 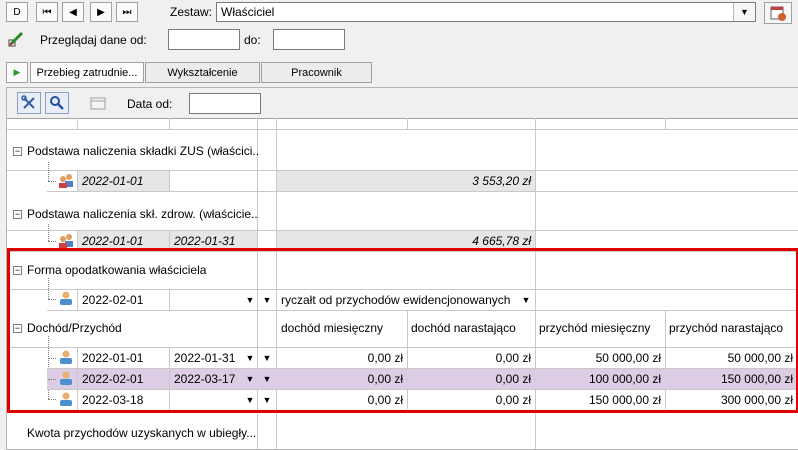 What do you see at coordinates (123, 181) in the screenshot?
I see `zus-date-from: 2022-01-01` at bounding box center [123, 181].